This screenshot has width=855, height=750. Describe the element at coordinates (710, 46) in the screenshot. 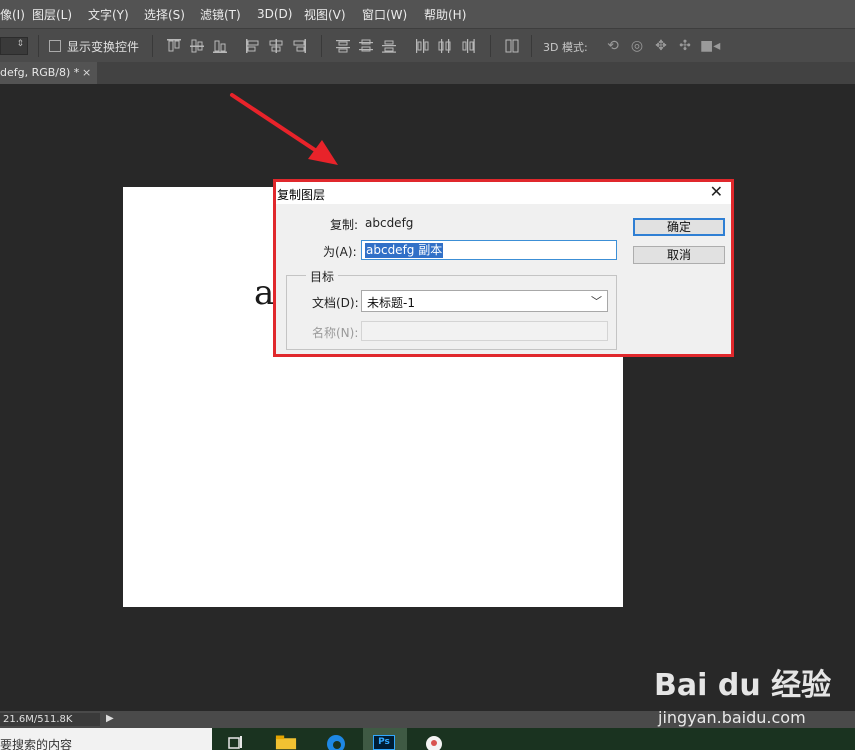

I see `scale-3d-icon: ■◂` at that location.